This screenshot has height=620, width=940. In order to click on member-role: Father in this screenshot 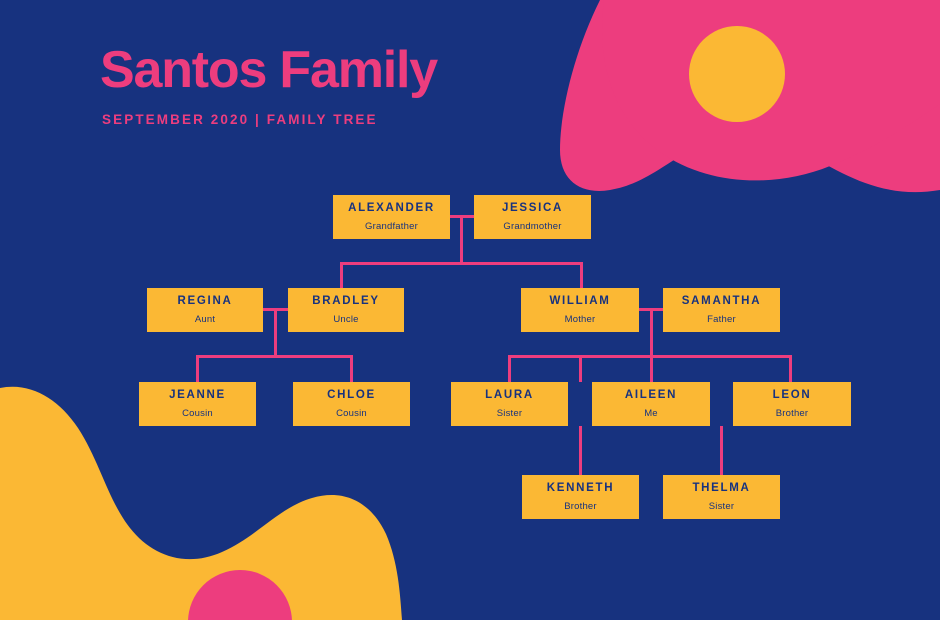, I will do `click(721, 319)`.